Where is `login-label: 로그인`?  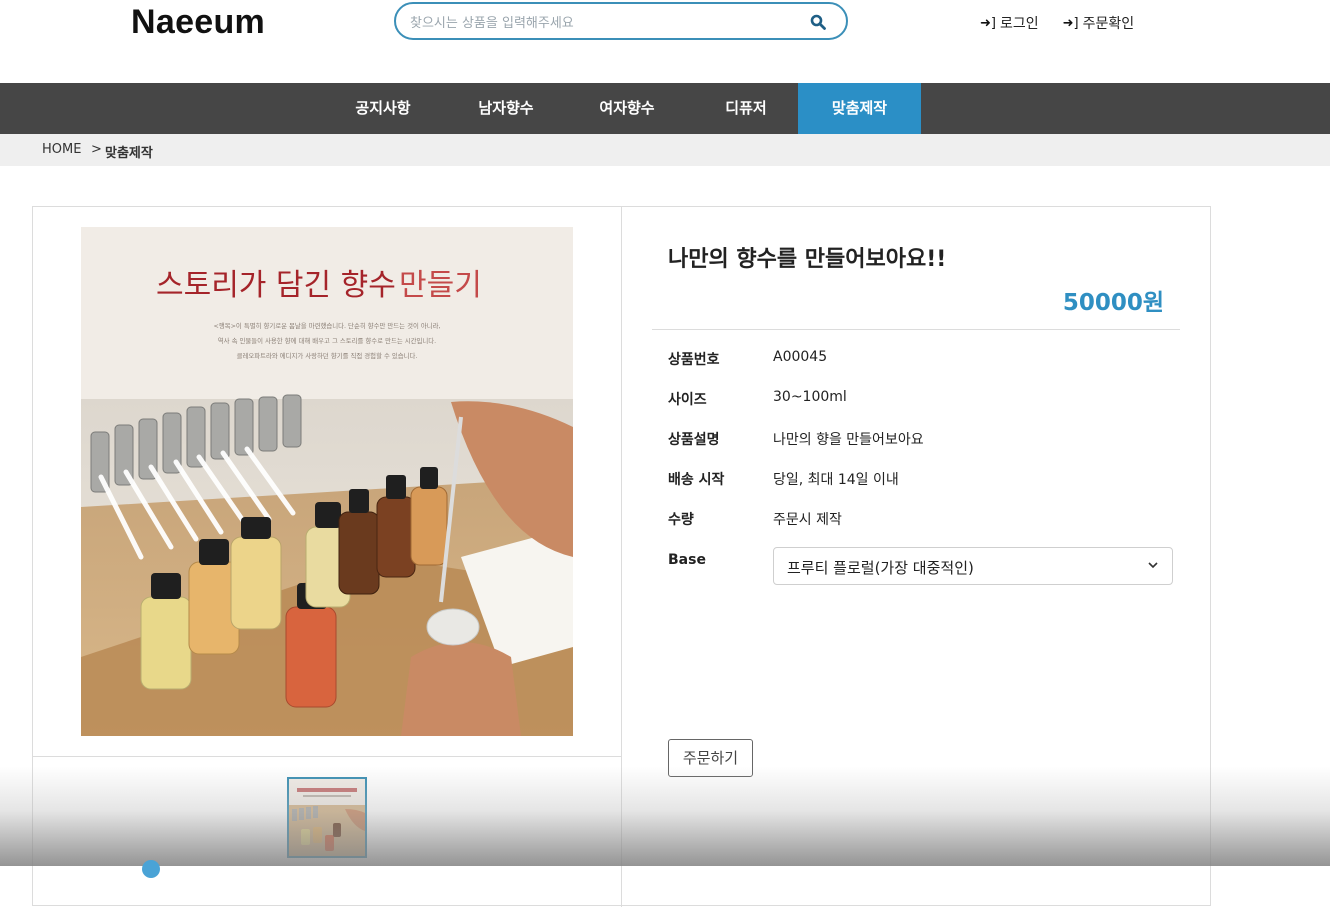
login-label: 로그인 is located at coordinates (1019, 24).